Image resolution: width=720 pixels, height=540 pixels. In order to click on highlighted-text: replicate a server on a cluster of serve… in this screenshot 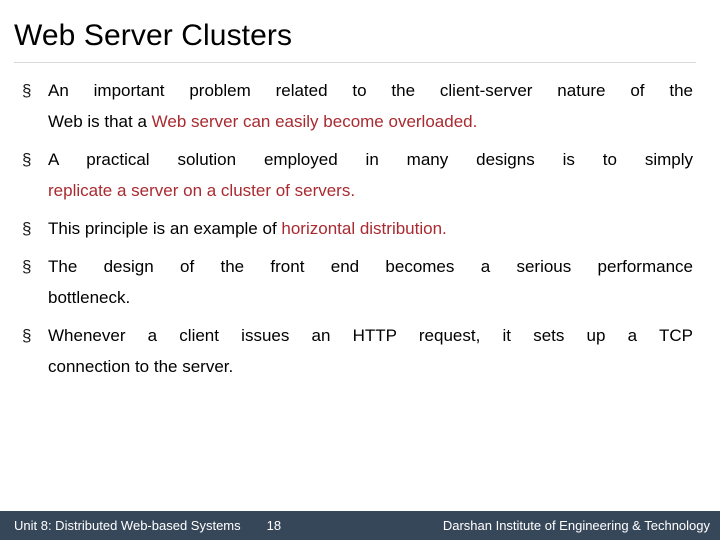, I will do `click(202, 190)`.